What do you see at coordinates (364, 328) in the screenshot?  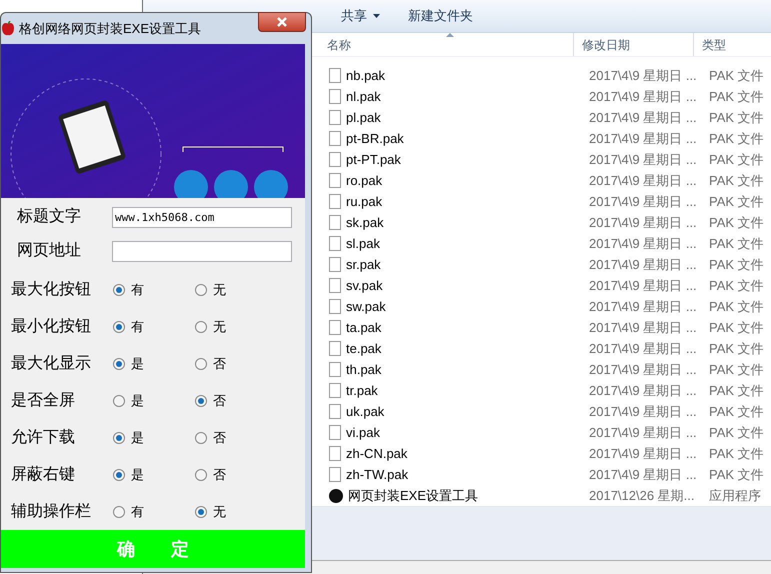 I see `file-name: ta.pak` at bounding box center [364, 328].